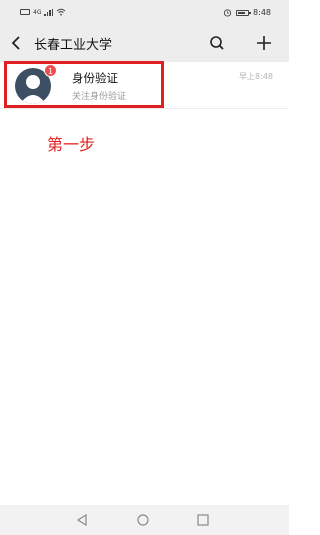 Image resolution: width=320 pixels, height=535 pixels. Describe the element at coordinates (50, 70) in the screenshot. I see `unread-badge: 1` at that location.